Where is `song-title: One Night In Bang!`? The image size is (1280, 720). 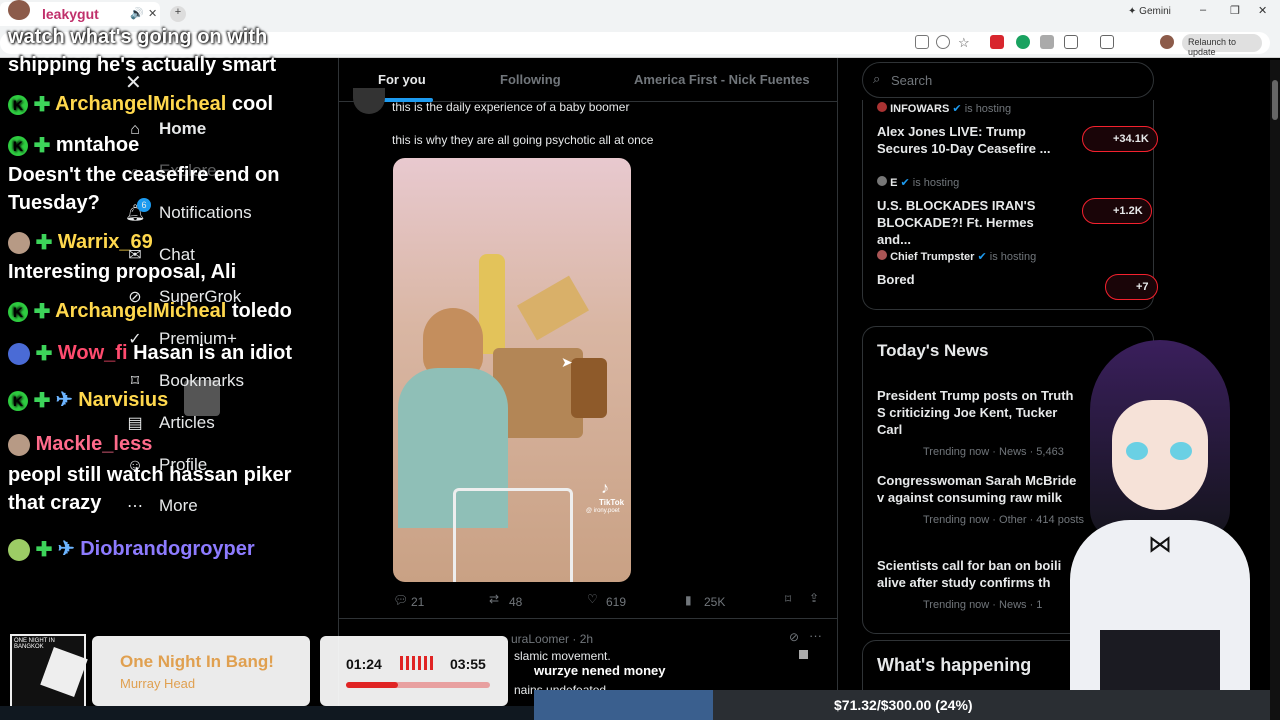
song-title: One Night In Bang! is located at coordinates (197, 661).